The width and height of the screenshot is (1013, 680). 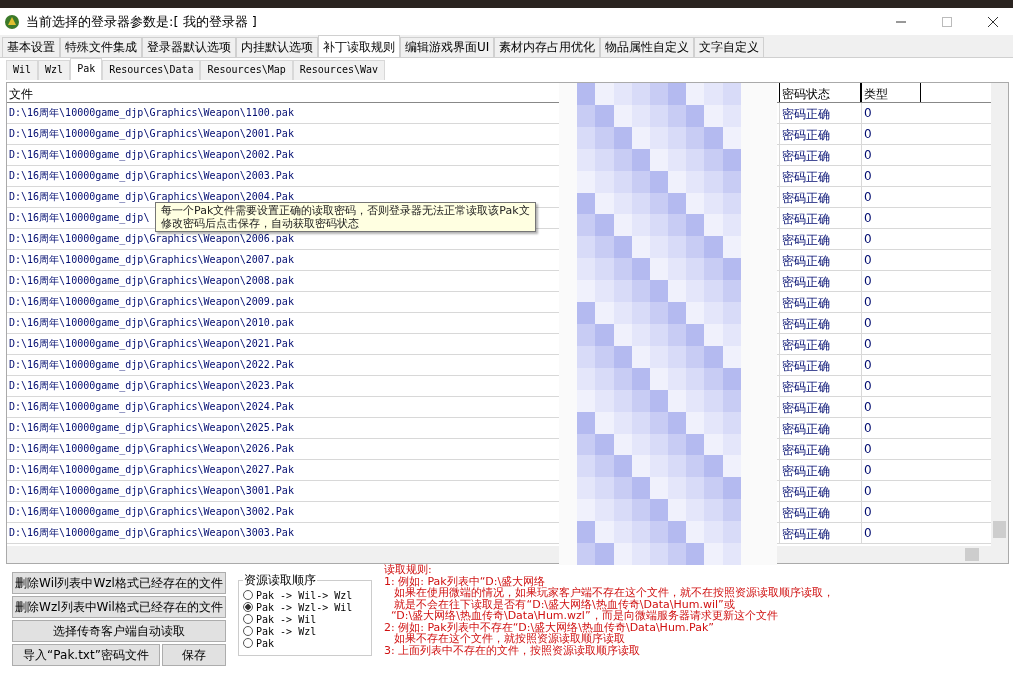 What do you see at coordinates (465, 581) in the screenshot?
I see `rule-text: 1: 例如: Pak列表中“D:\盛大网络` at bounding box center [465, 581].